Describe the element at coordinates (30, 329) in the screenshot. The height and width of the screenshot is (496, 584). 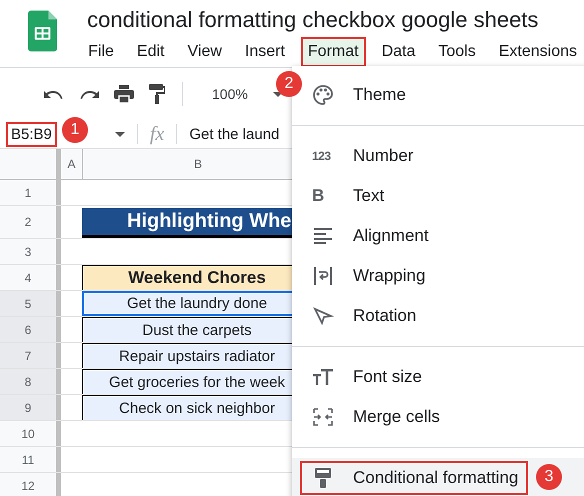
I see `row-header: 6` at that location.